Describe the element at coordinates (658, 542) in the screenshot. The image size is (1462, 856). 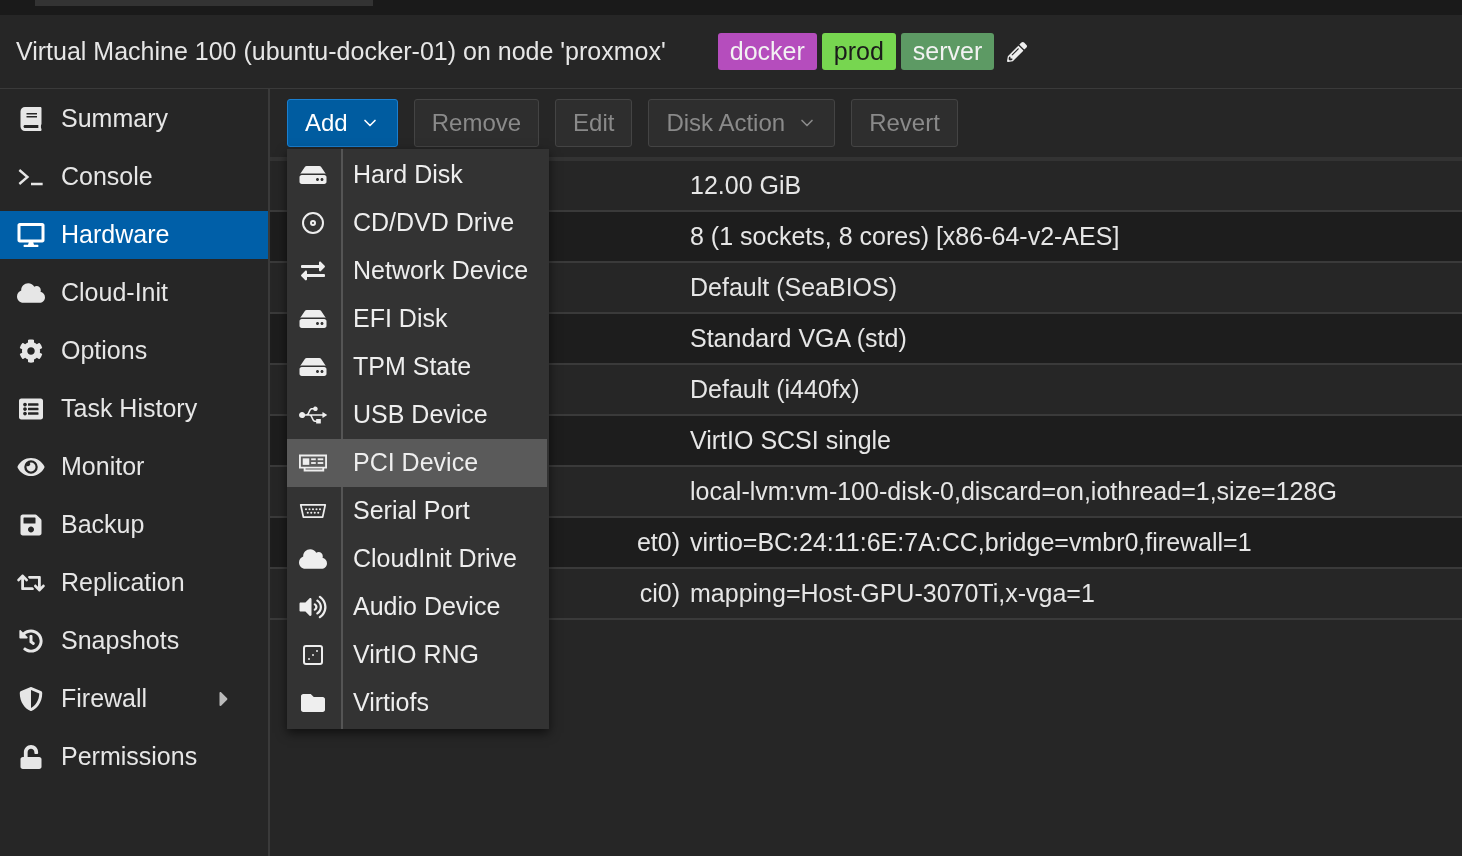
I see `table-cell-text: et0)` at that location.